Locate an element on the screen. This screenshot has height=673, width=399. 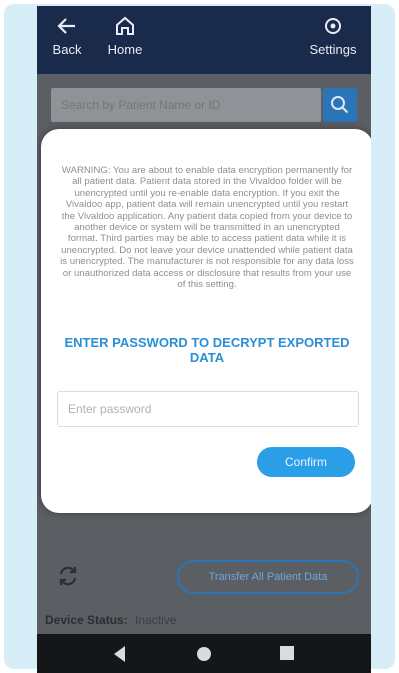
app-bar: Back Home Settings is located at coordinates (204, 40).